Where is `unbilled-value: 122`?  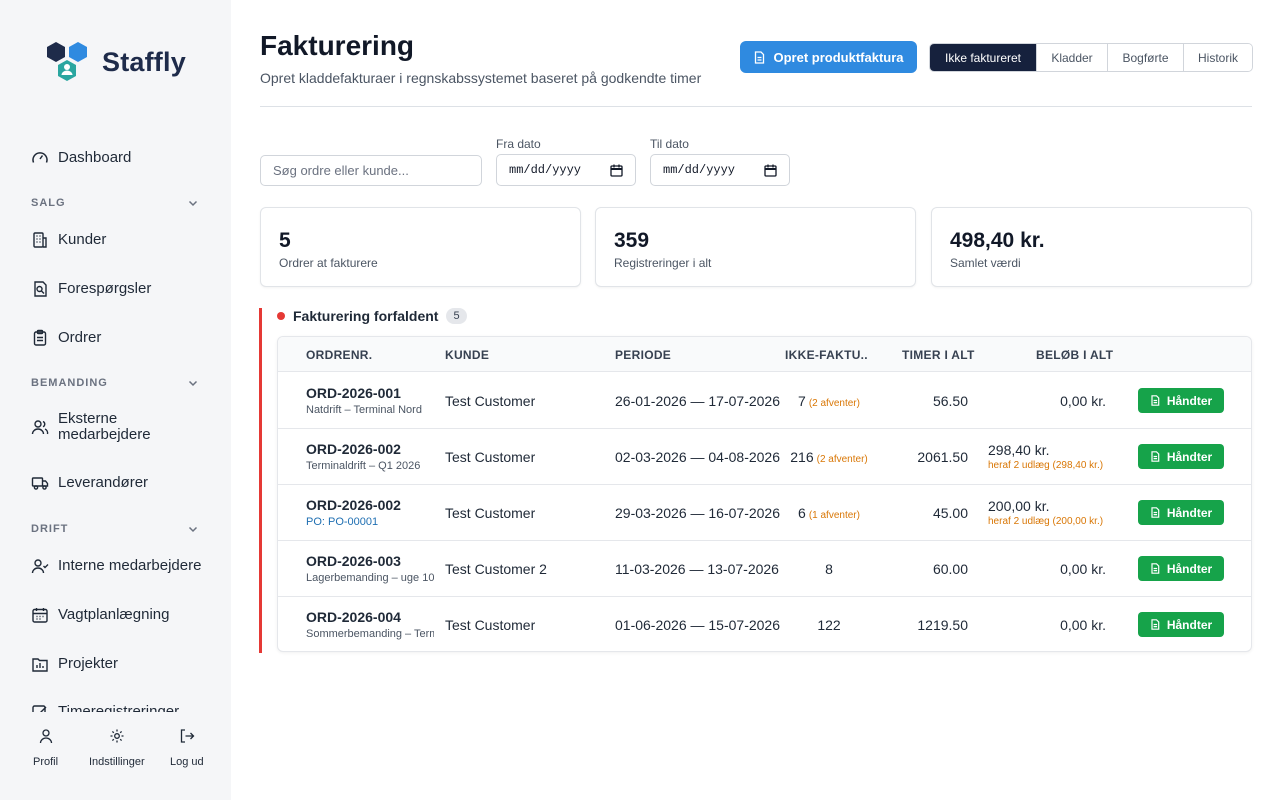
unbilled-value: 122 is located at coordinates (829, 625).